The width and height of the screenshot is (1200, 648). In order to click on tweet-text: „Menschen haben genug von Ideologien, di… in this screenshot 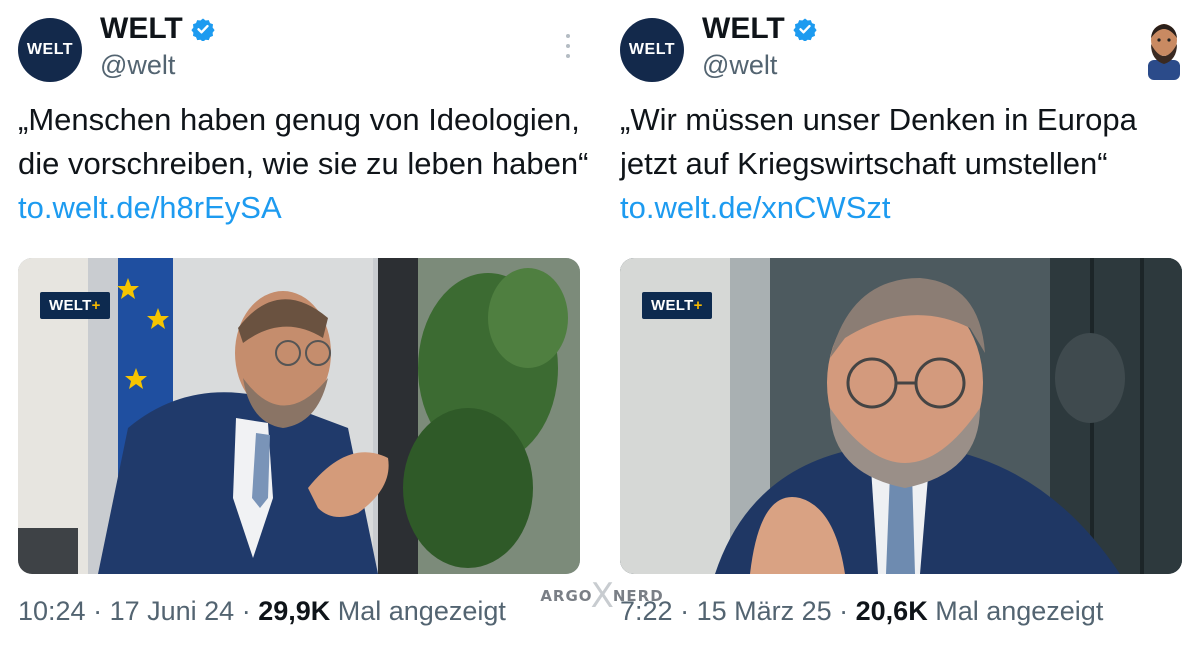, I will do `click(305, 164)`.